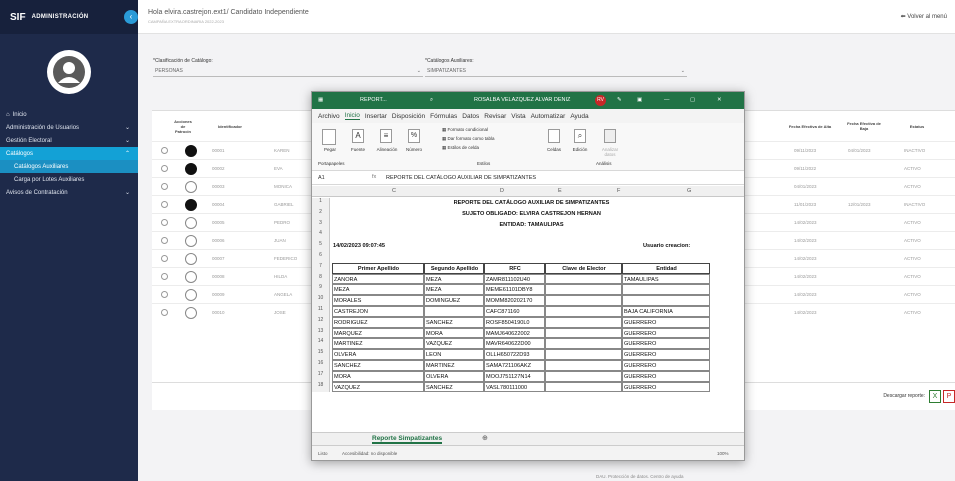 Image resolution: width=955 pixels, height=481 pixels. What do you see at coordinates (518, 116) in the screenshot?
I see `menu-item: Vista` at bounding box center [518, 116].